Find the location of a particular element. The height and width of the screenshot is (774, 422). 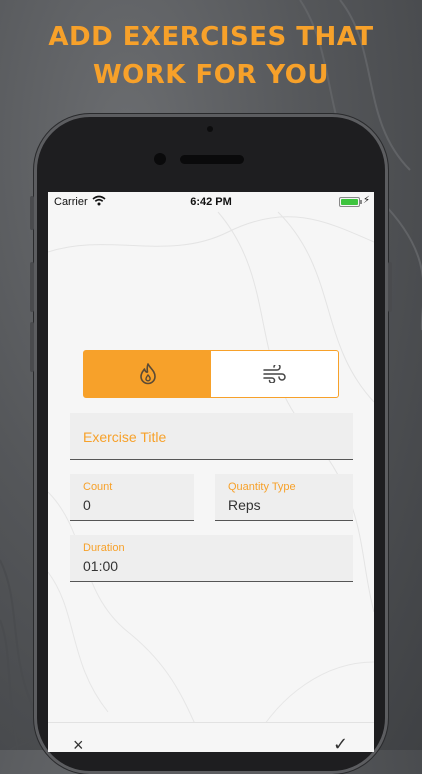

earpiece-speaker is located at coordinates (212, 159).